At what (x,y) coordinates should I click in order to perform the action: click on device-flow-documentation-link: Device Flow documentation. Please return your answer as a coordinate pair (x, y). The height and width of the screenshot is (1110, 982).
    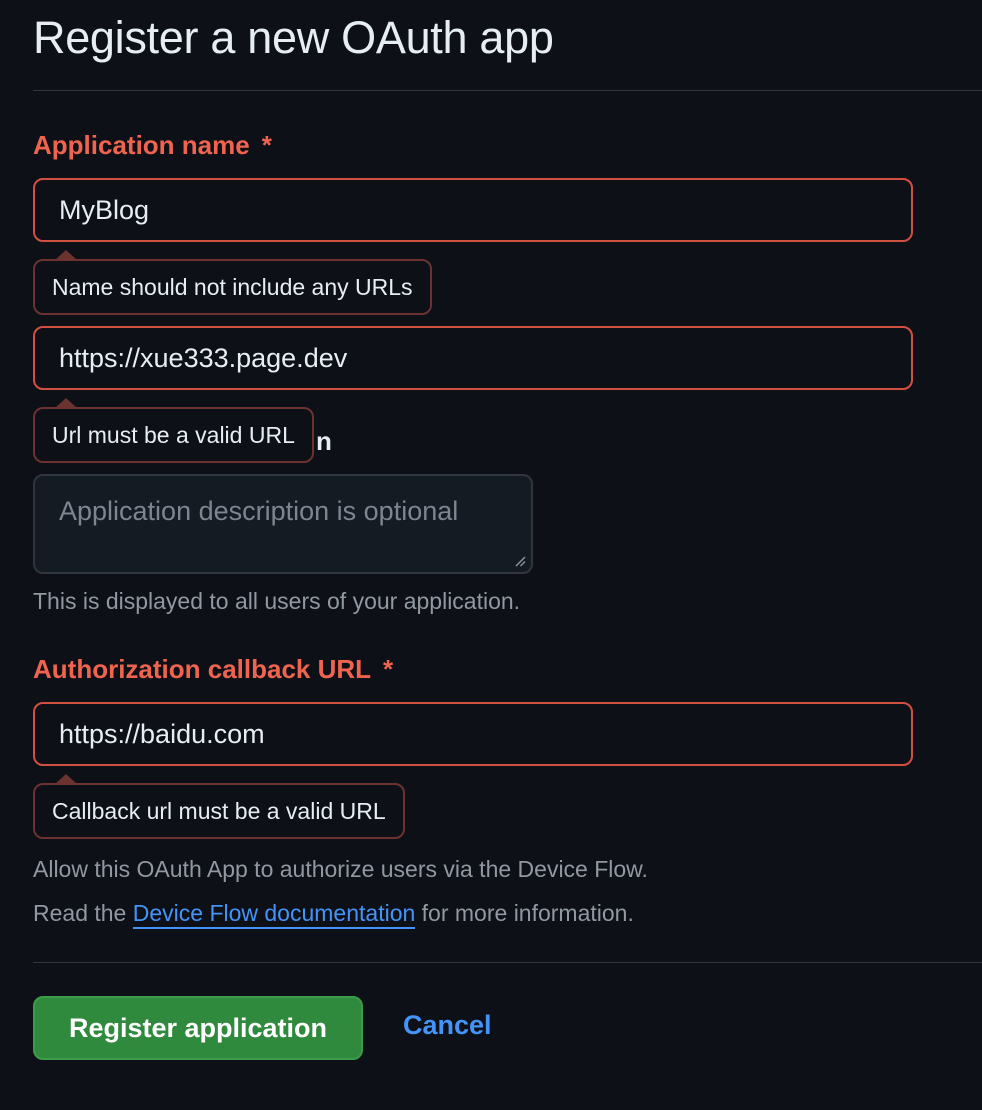
    Looking at the image, I should click on (274, 914).